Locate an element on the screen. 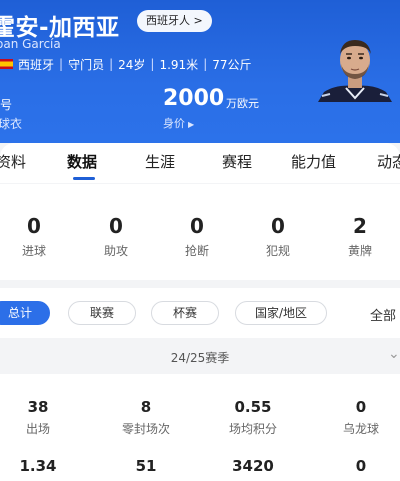 This screenshot has height=481, width=400. filter-cup: 杯赛 is located at coordinates (185, 313).